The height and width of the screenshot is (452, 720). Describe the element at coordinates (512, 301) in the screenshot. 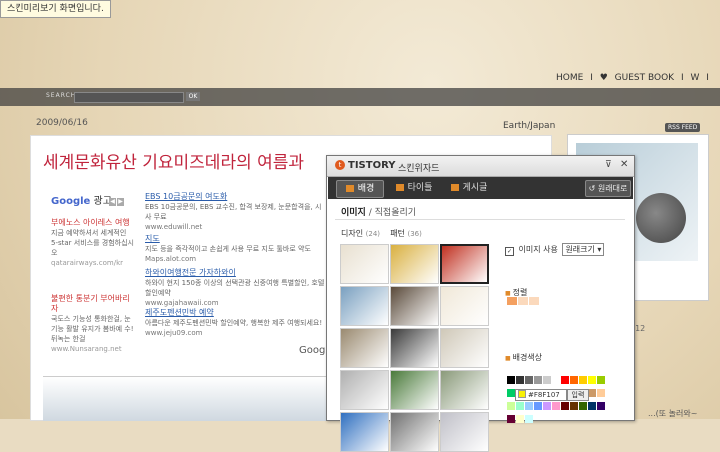

I see `align-left` at that location.